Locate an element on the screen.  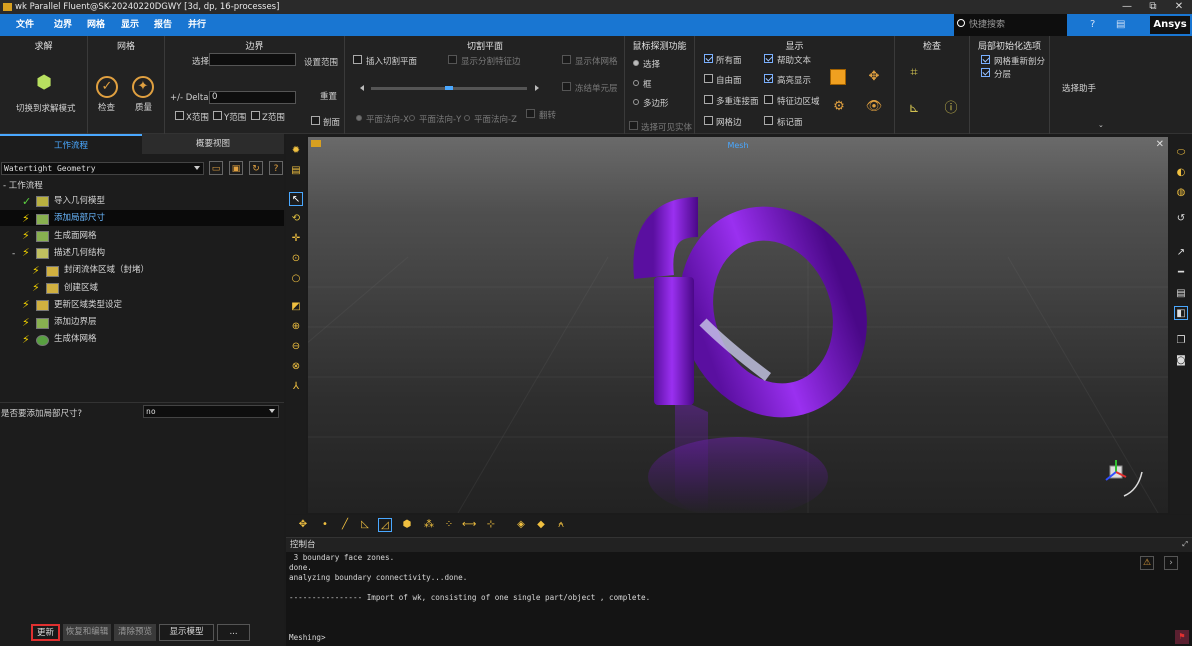
set-range-button: 设置范围 is located at coordinates (321, 62).